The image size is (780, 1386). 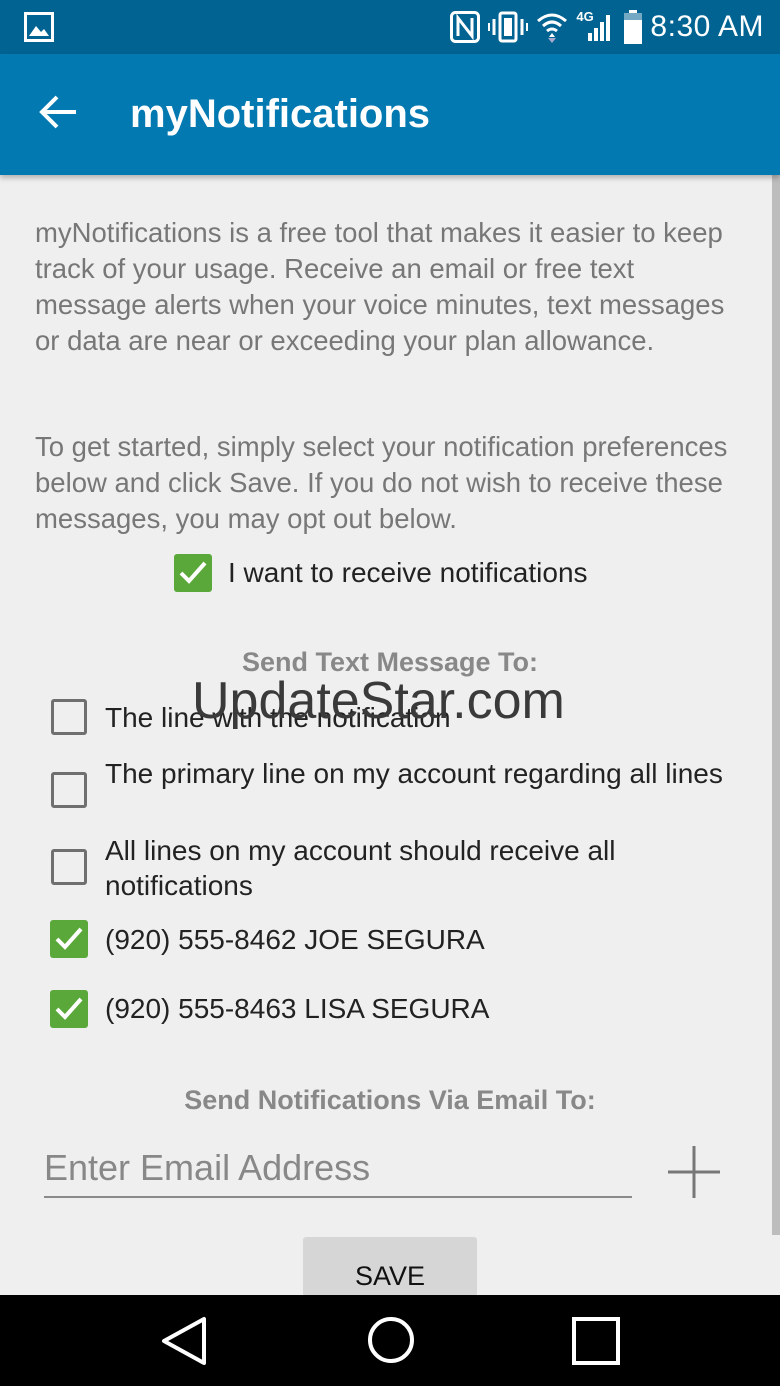 I want to click on clock-time: 8:30 AM, so click(x=707, y=26).